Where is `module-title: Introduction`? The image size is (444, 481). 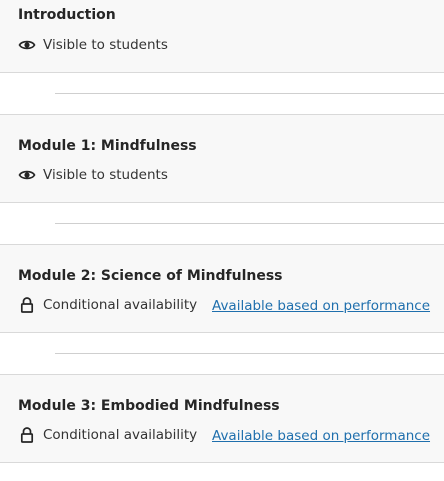 module-title: Introduction is located at coordinates (67, 15).